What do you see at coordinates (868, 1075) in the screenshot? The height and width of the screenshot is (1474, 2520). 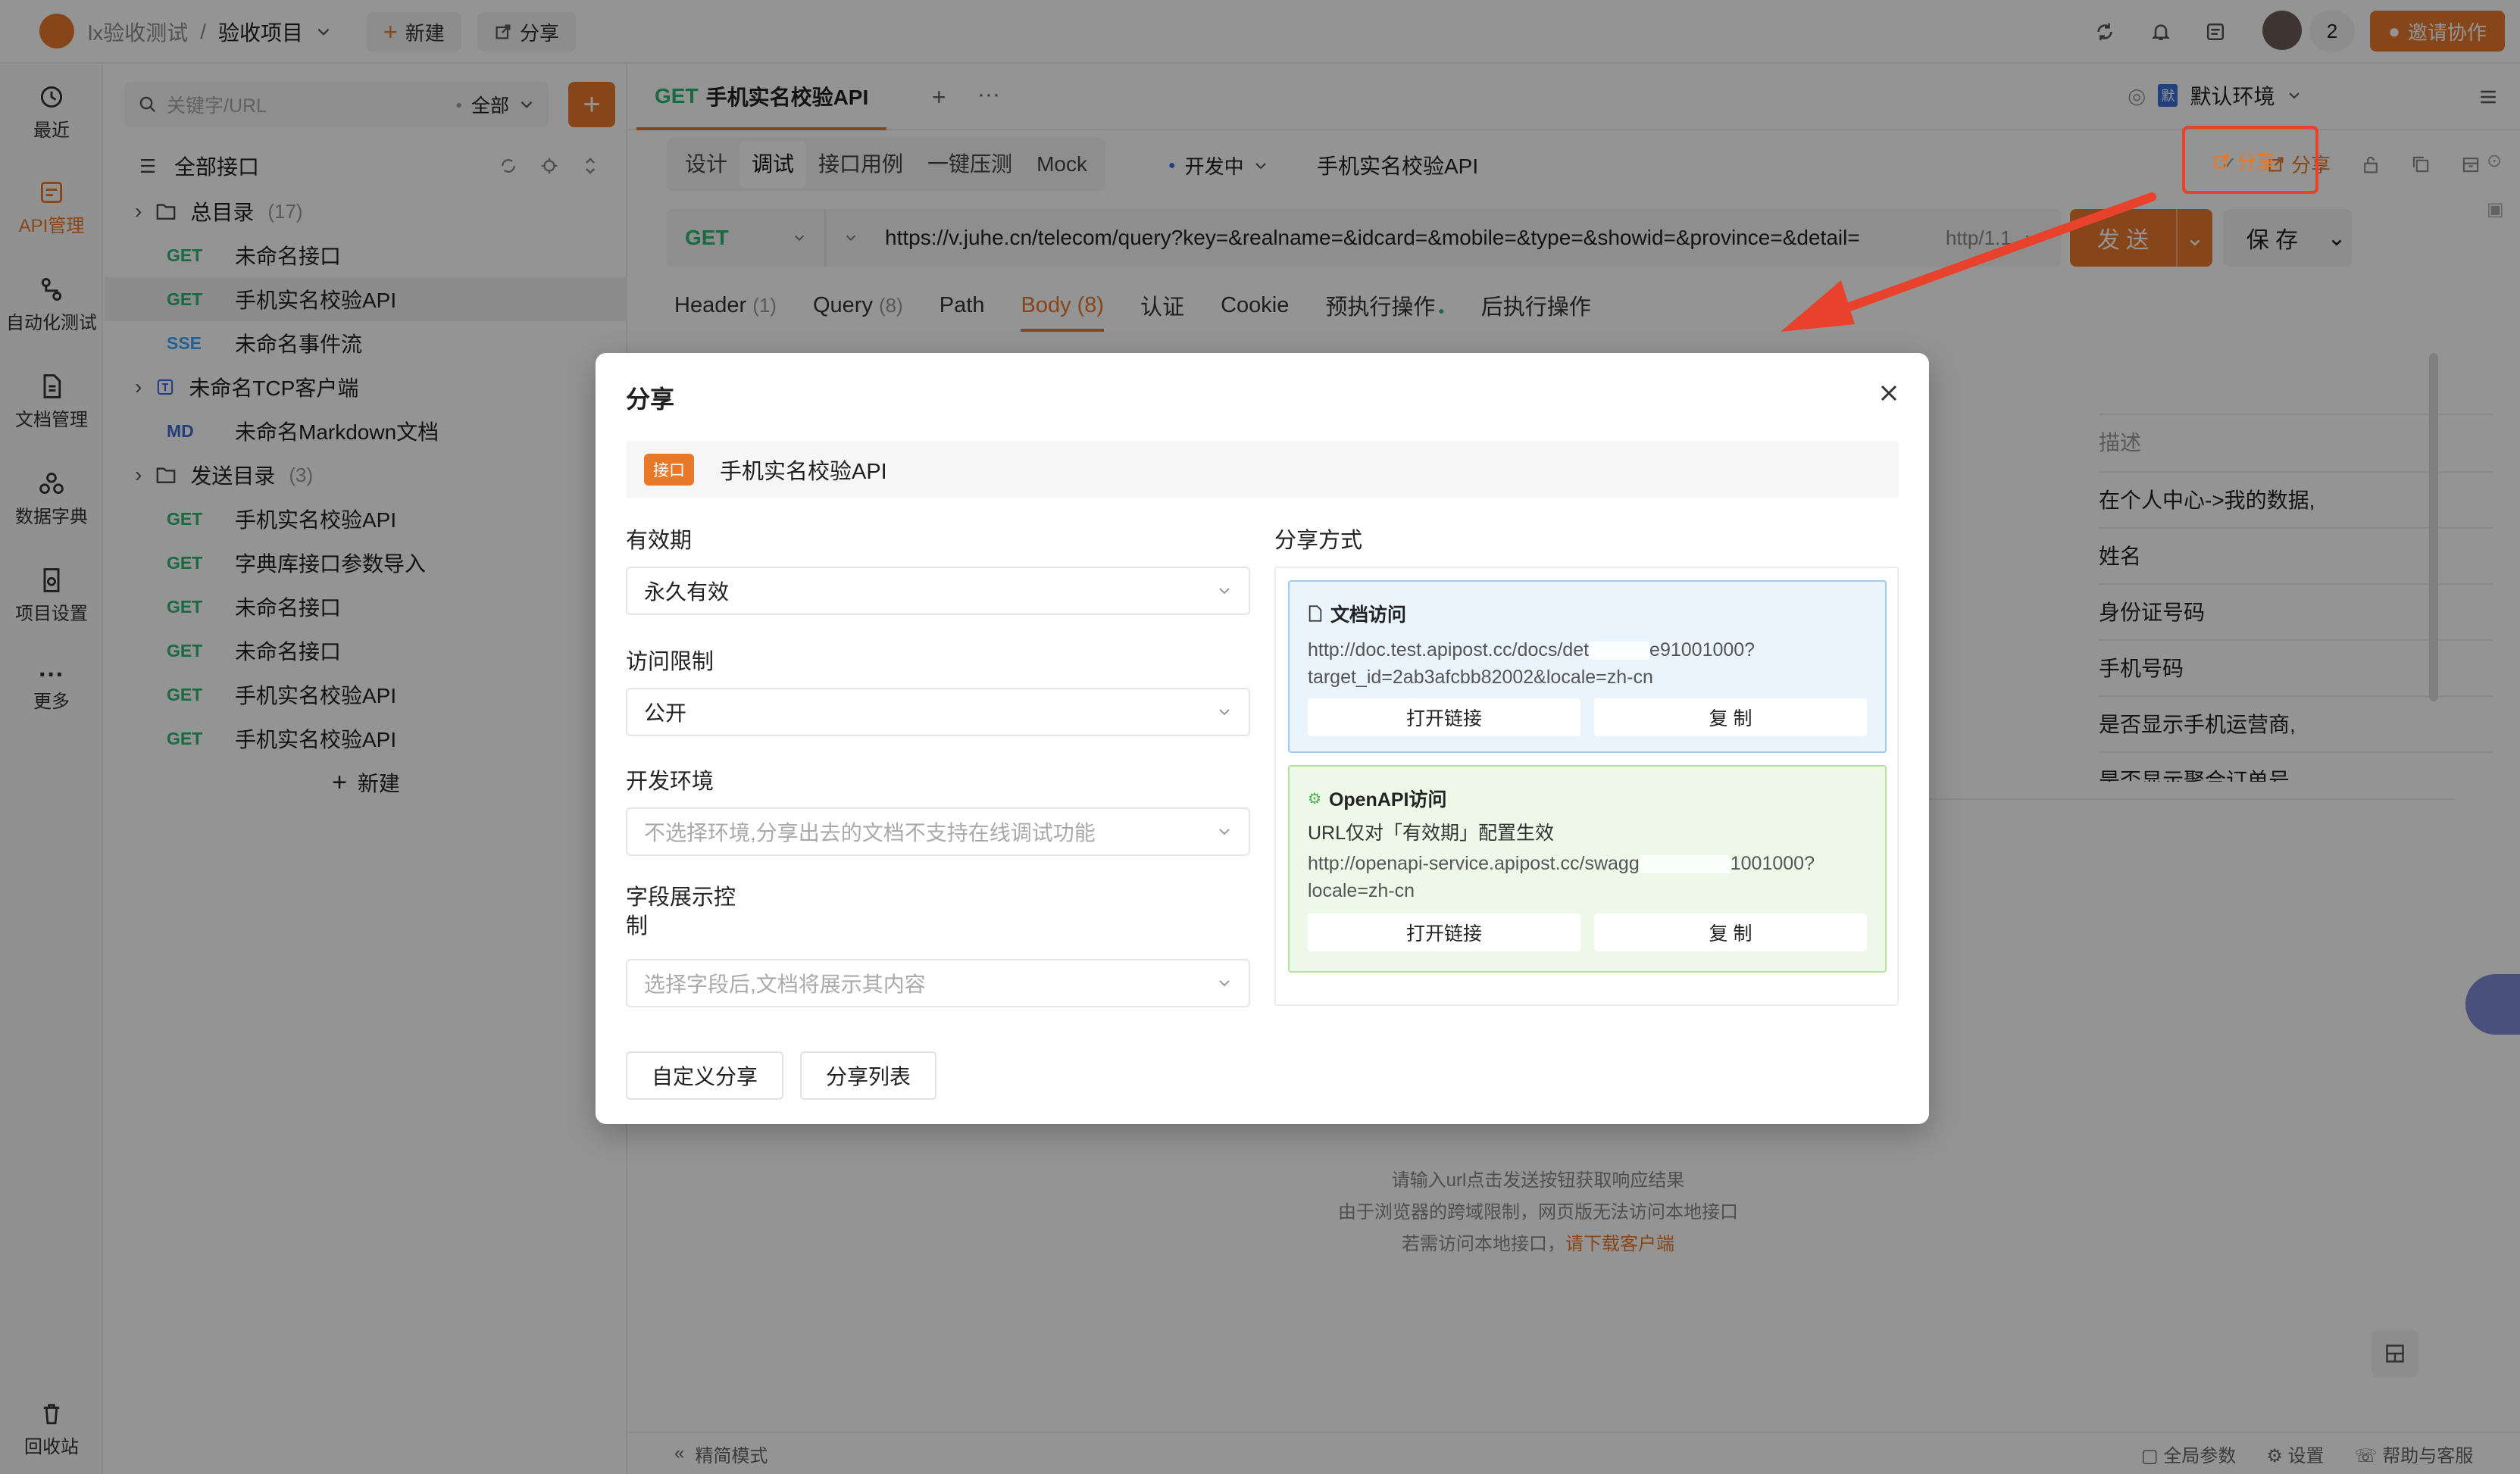 I see `share-list-button: 分享列表` at bounding box center [868, 1075].